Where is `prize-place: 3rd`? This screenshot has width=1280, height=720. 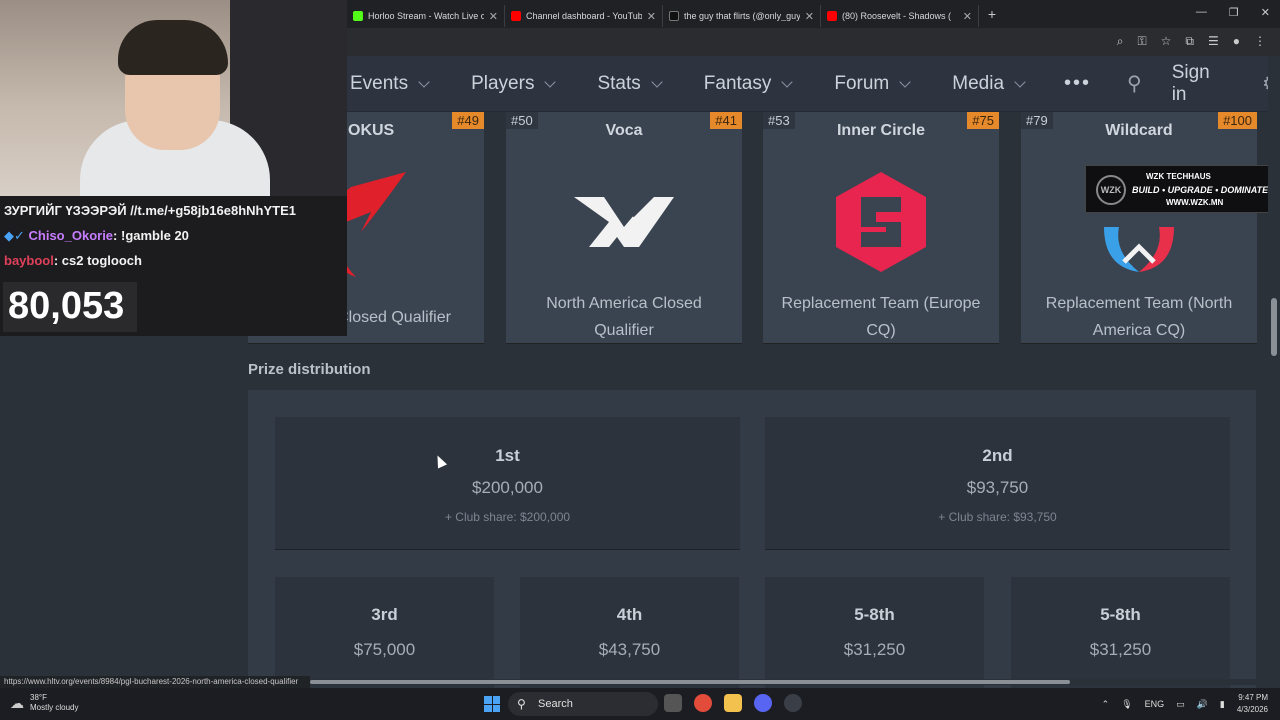
prize-place: 3rd is located at coordinates (384, 614).